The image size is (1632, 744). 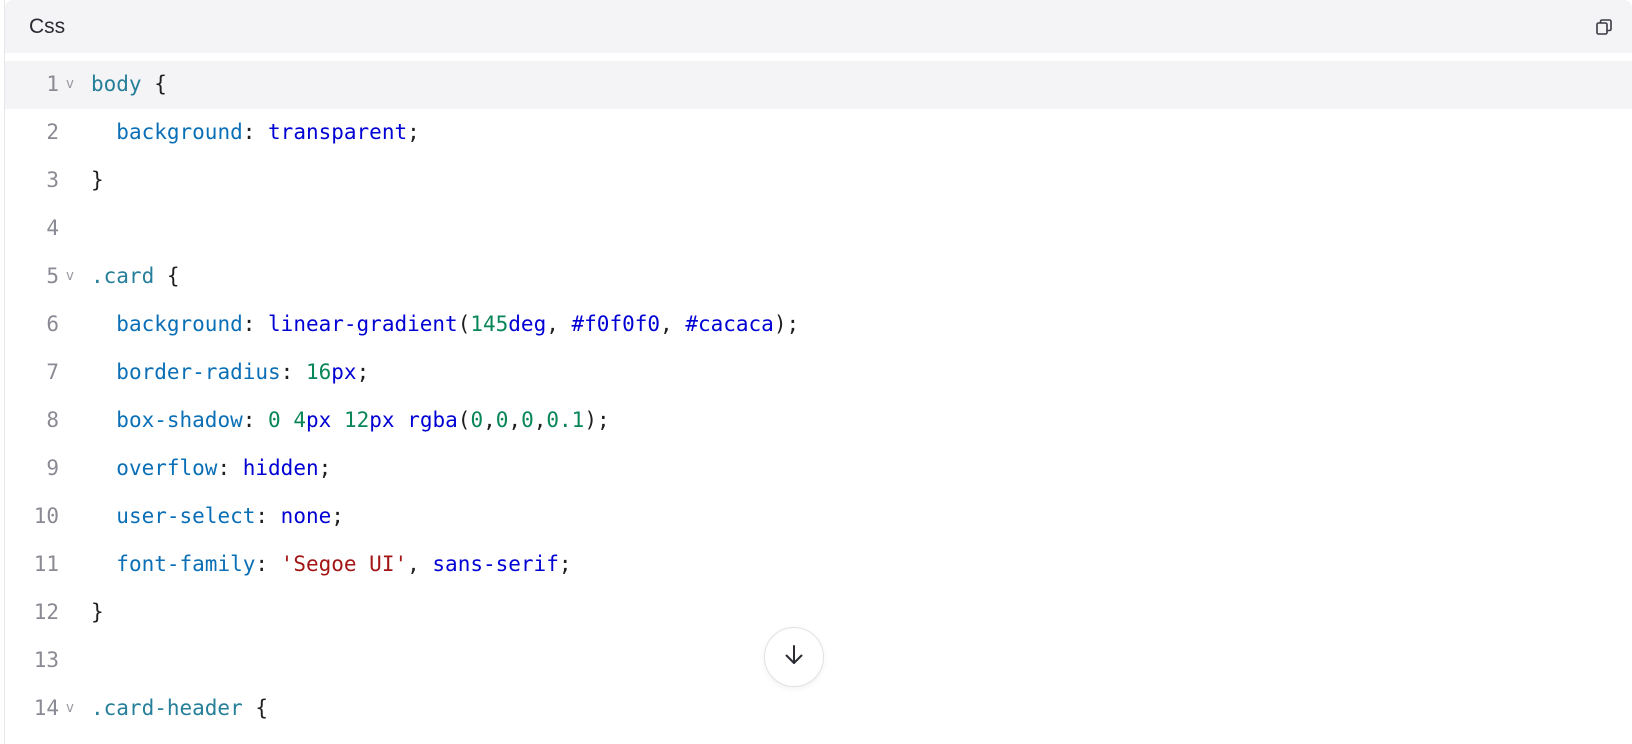 I want to click on code-text: box-shadow: 0 4px 12px rgba(0,0,0,0.1);, so click(x=350, y=420).